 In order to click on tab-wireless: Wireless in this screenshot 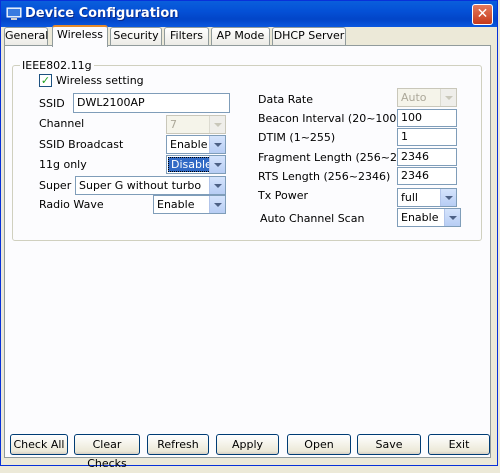, I will do `click(80, 36)`.